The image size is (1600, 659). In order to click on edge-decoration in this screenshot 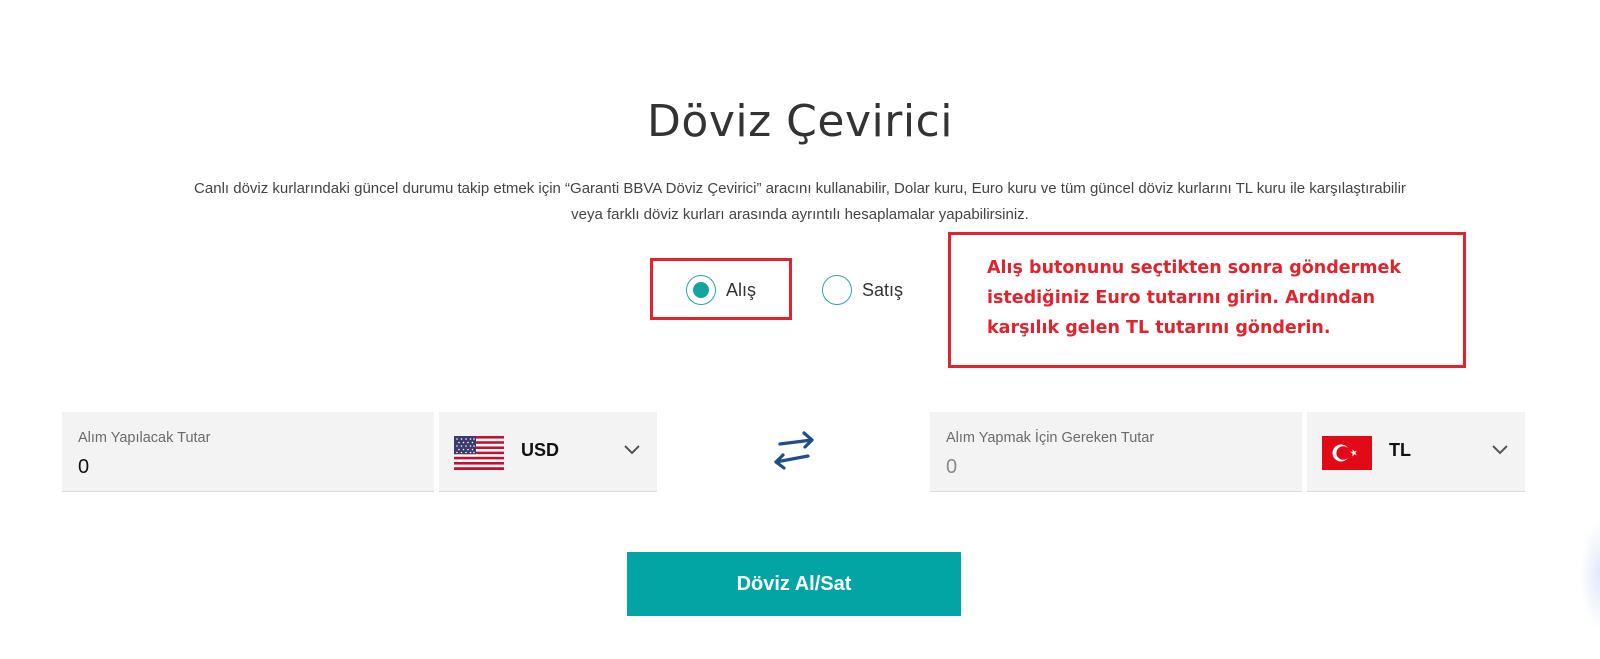, I will do `click(1590, 575)`.